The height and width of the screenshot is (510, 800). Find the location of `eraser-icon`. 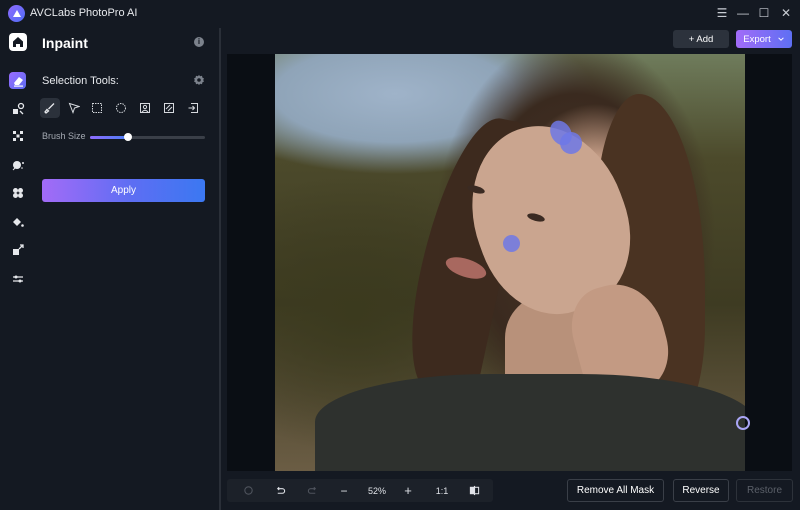

eraser-icon is located at coordinates (18, 81).